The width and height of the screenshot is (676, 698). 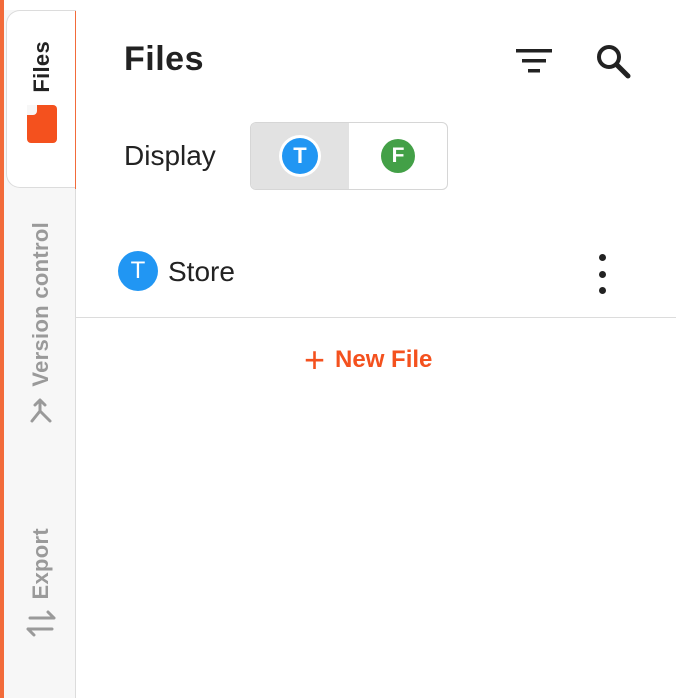 I want to click on rail-tab-version-control: Version control, so click(x=41, y=342).